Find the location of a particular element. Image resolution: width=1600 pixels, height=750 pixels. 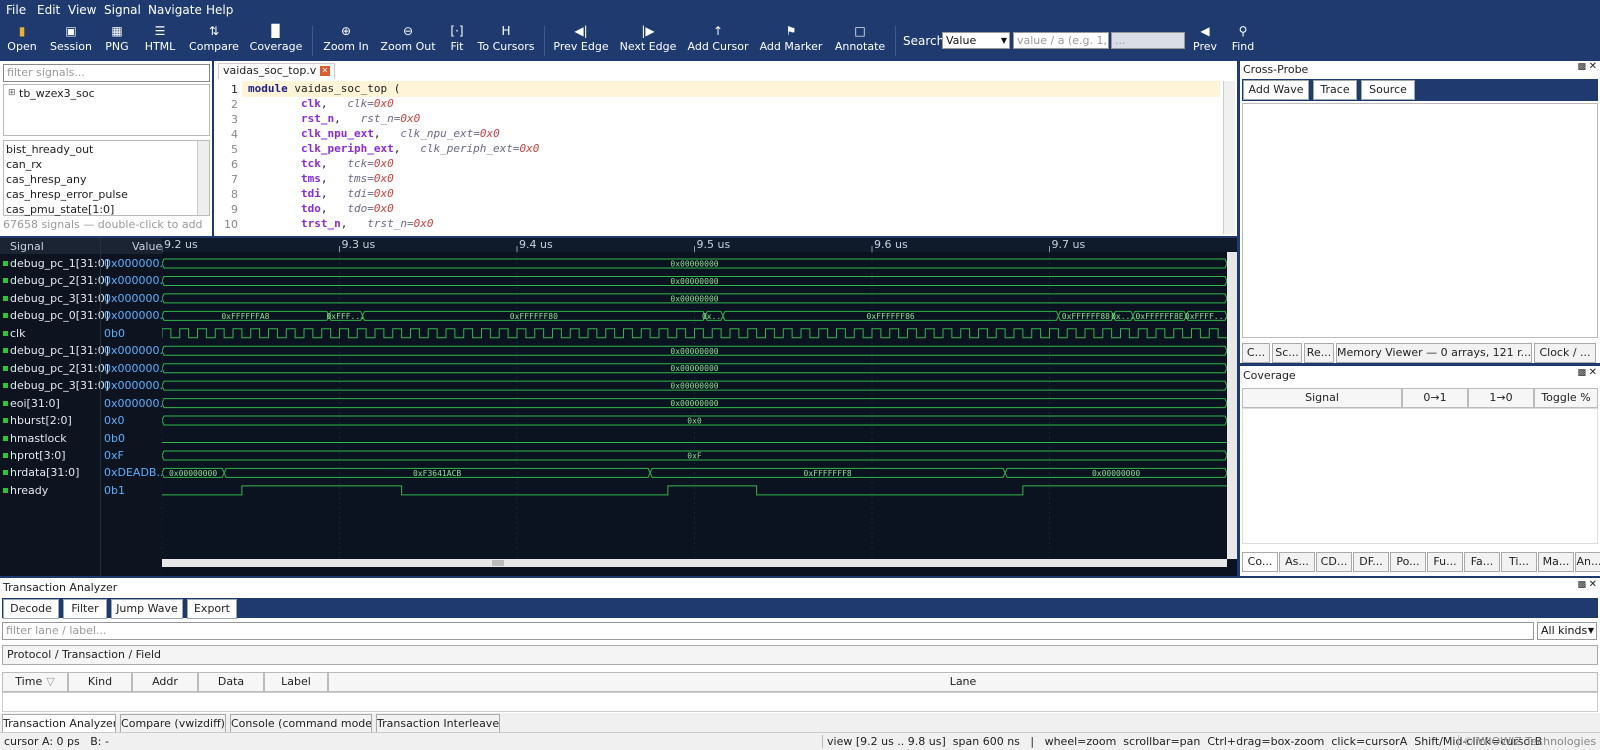

tab-console: Console (command mode) is located at coordinates (301, 724).